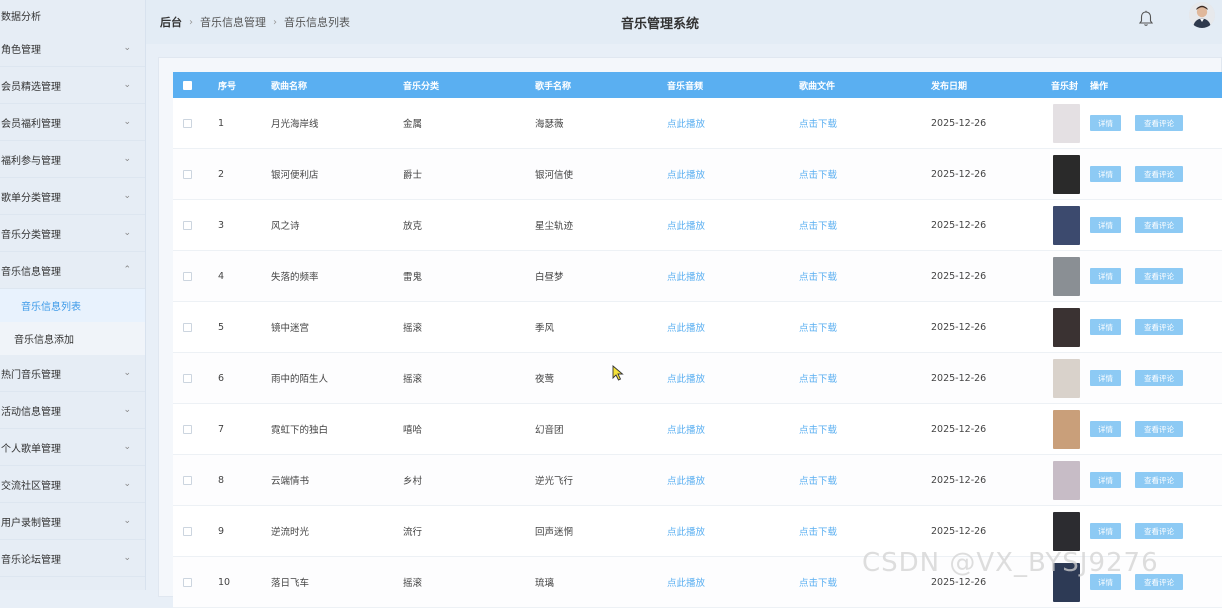 This screenshot has width=1222, height=608. What do you see at coordinates (187, 85) in the screenshot?
I see `select-all-checkbox` at bounding box center [187, 85].